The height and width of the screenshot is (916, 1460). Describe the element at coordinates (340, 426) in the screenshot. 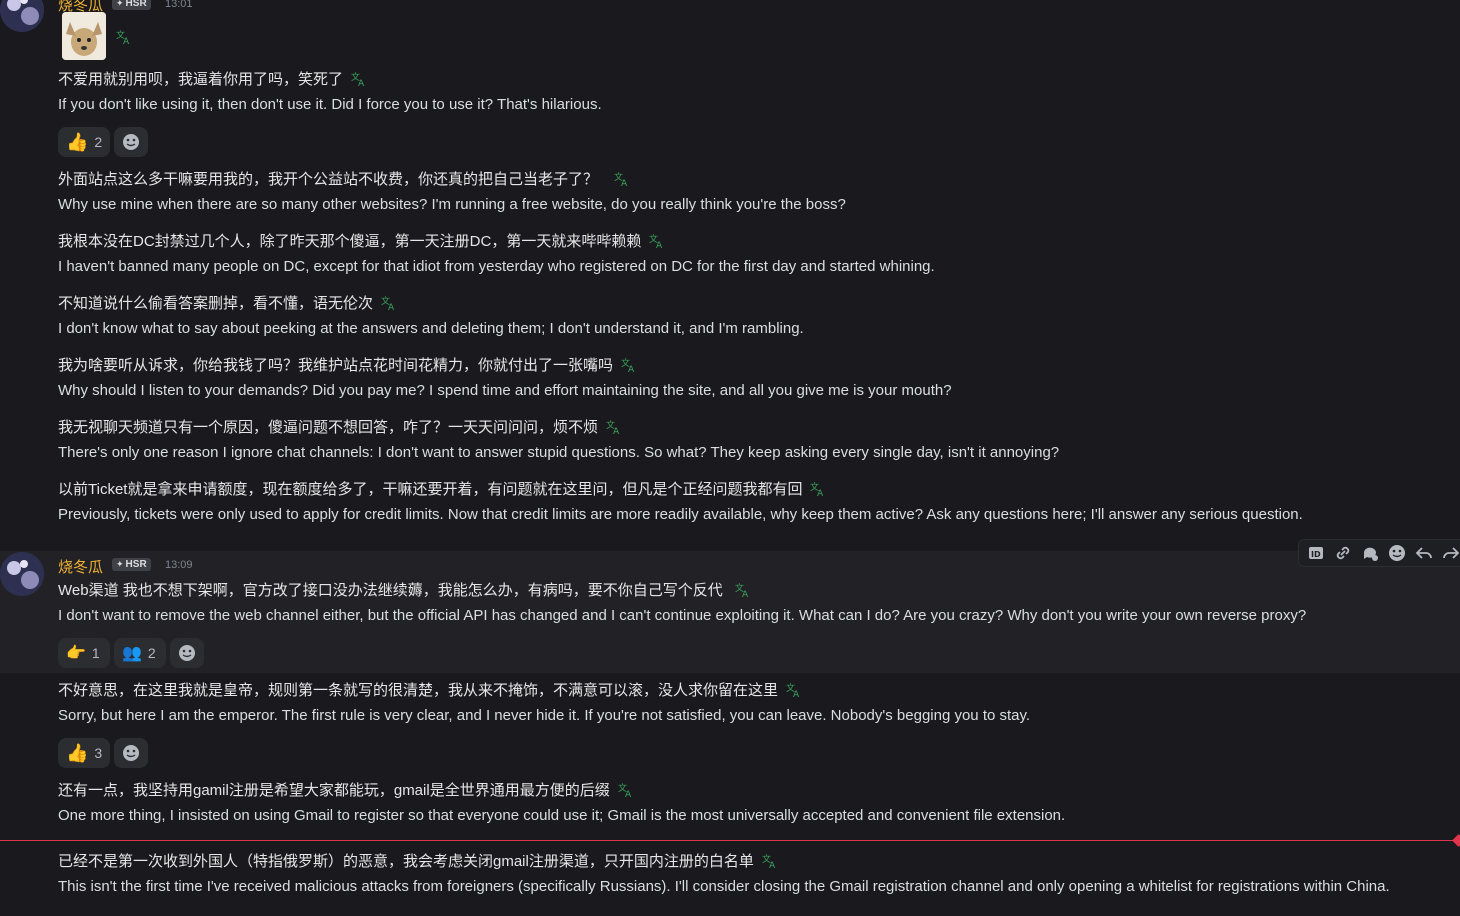

I see `message-original: 我无视聊天频道只有一个原因，傻逼问题不想回答，咋了？一天天问问问，烦不烦 文A` at that location.